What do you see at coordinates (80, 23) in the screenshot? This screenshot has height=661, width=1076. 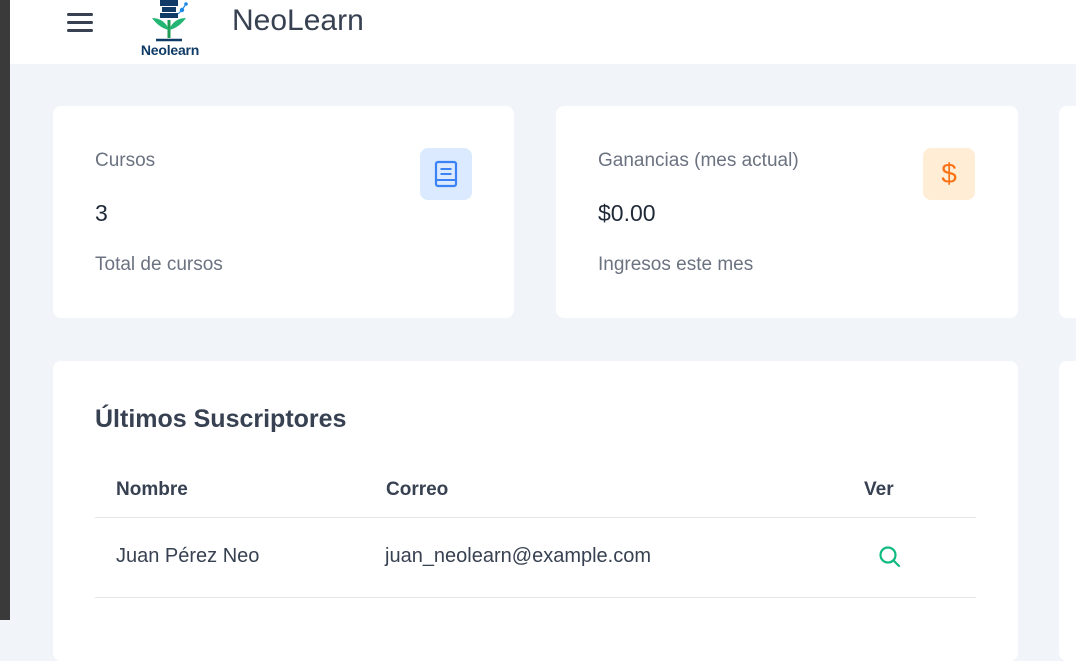 I see `menu-icon` at bounding box center [80, 23].